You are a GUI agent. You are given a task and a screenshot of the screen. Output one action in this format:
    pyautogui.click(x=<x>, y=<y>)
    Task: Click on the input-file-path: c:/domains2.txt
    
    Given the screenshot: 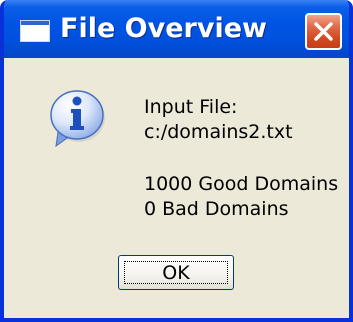 What is the action you would take?
    pyautogui.click(x=218, y=132)
    